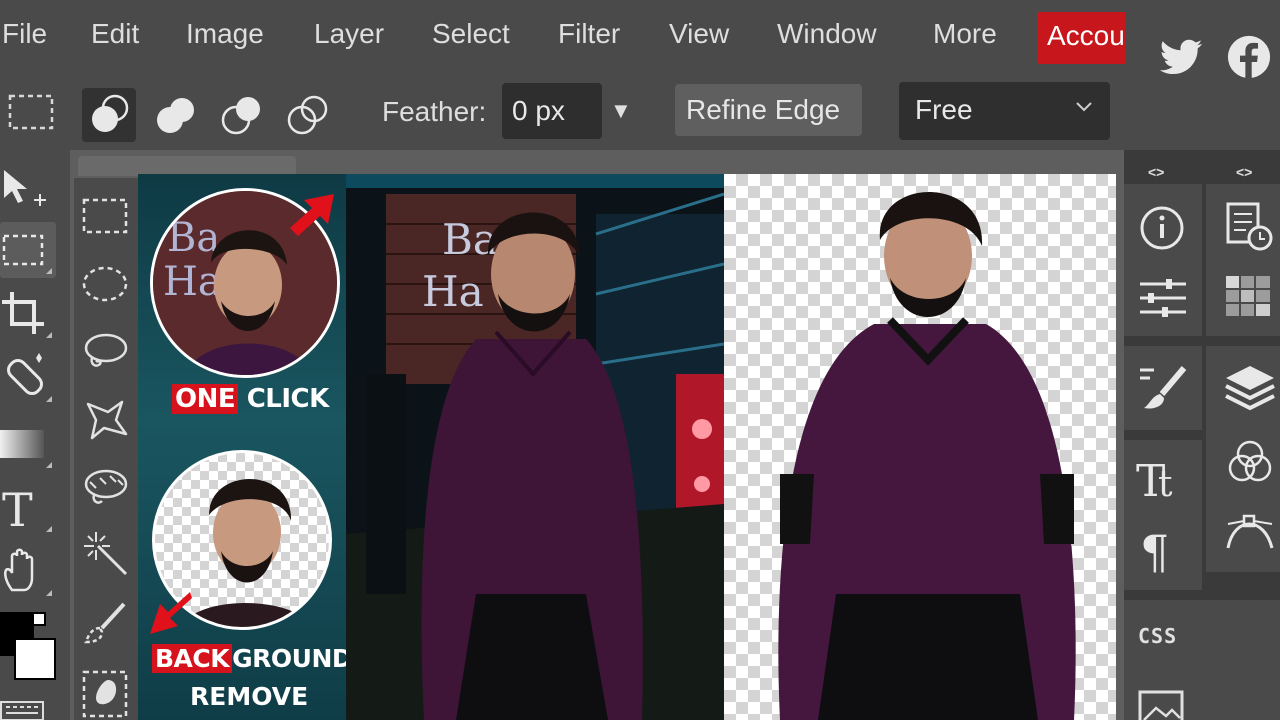  I want to click on feather-label: Feather:, so click(434, 111).